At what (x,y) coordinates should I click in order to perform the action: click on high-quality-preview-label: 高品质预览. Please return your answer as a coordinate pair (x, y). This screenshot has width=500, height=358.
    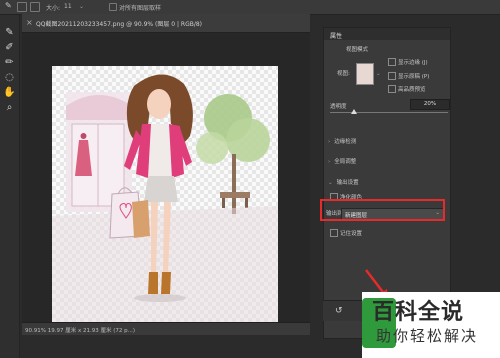
    Looking at the image, I should click on (412, 90).